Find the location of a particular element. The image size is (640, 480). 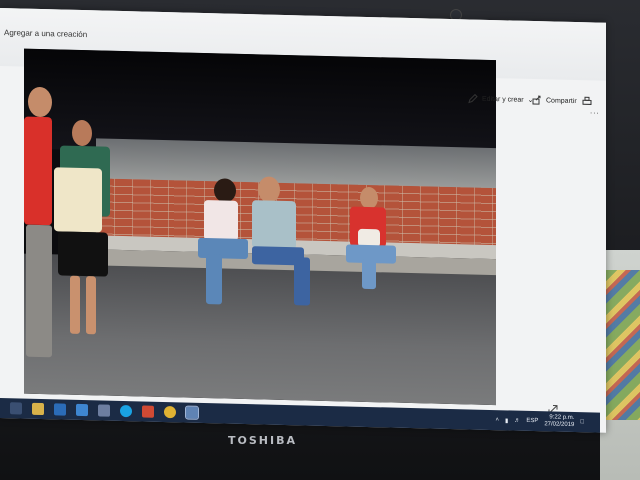

task-view-icon is located at coordinates (16, 408).